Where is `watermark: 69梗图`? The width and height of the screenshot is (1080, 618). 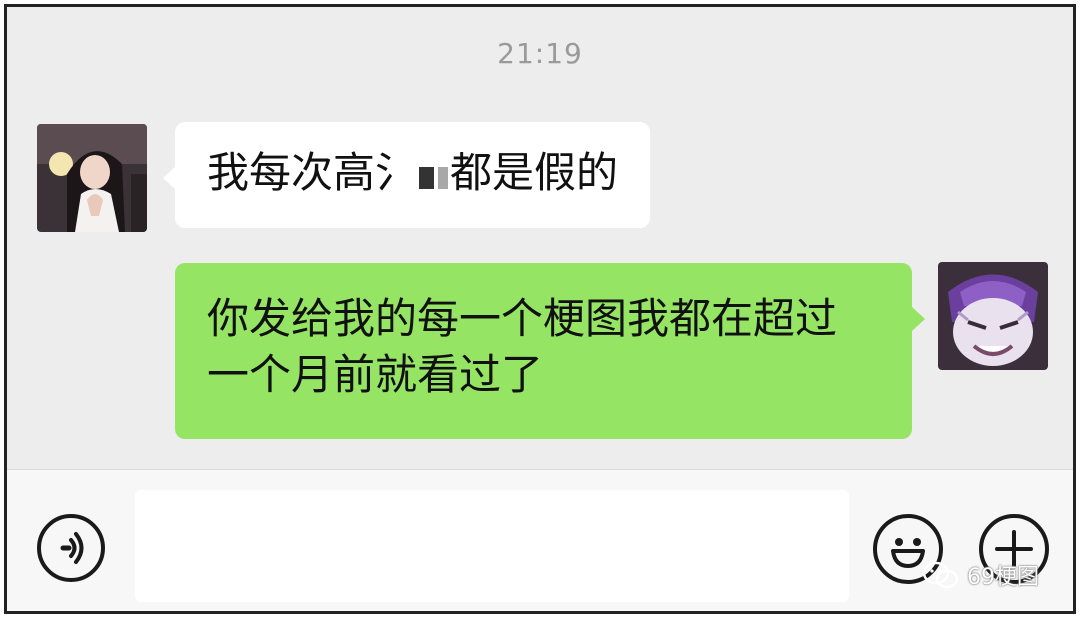
watermark: 69梗图 is located at coordinates (980, 575).